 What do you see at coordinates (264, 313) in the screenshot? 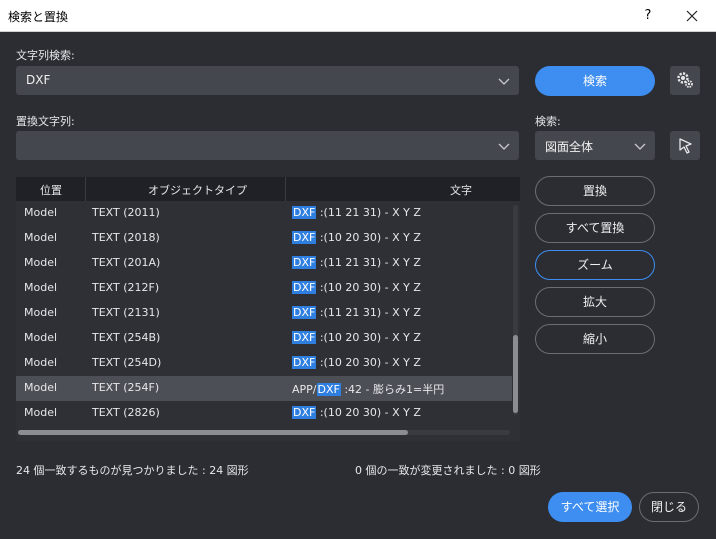
I see `table-row: Model TEXT (2131) DXF :(11 21 31) - X Y Z` at bounding box center [264, 313].